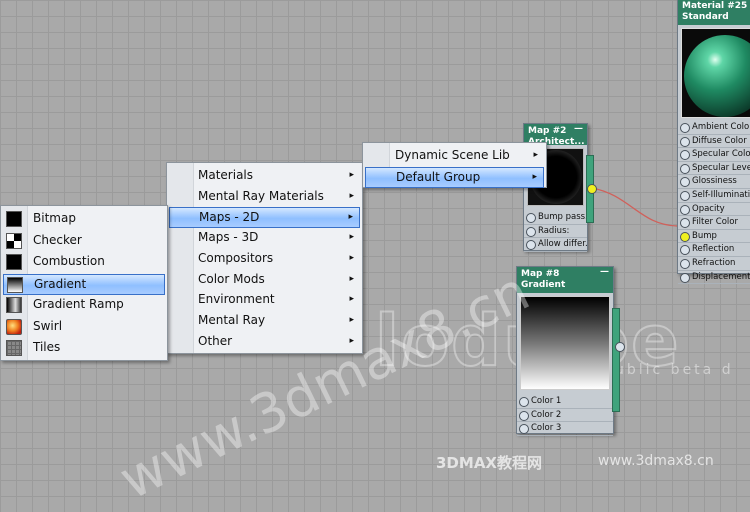  Describe the element at coordinates (714, 155) in the screenshot. I see `node-slot: Specular Color` at that location.